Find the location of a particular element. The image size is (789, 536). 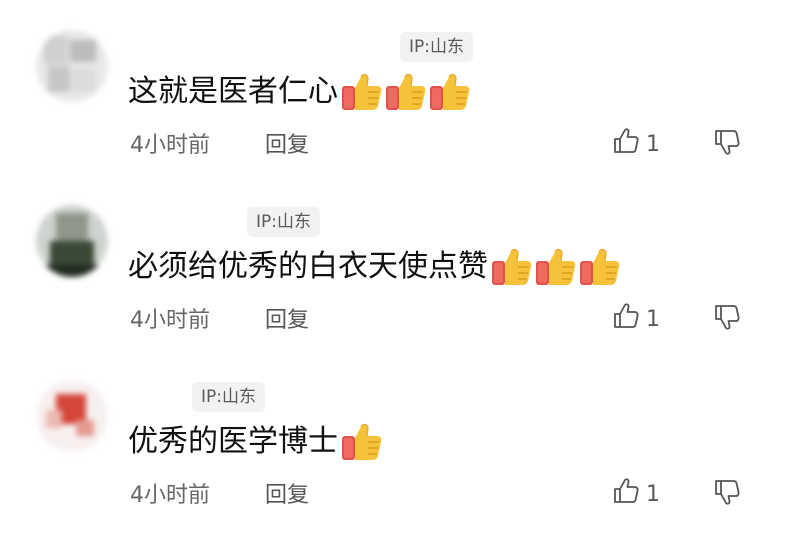

comment-text: 这就是医者仁心 is located at coordinates (233, 91).